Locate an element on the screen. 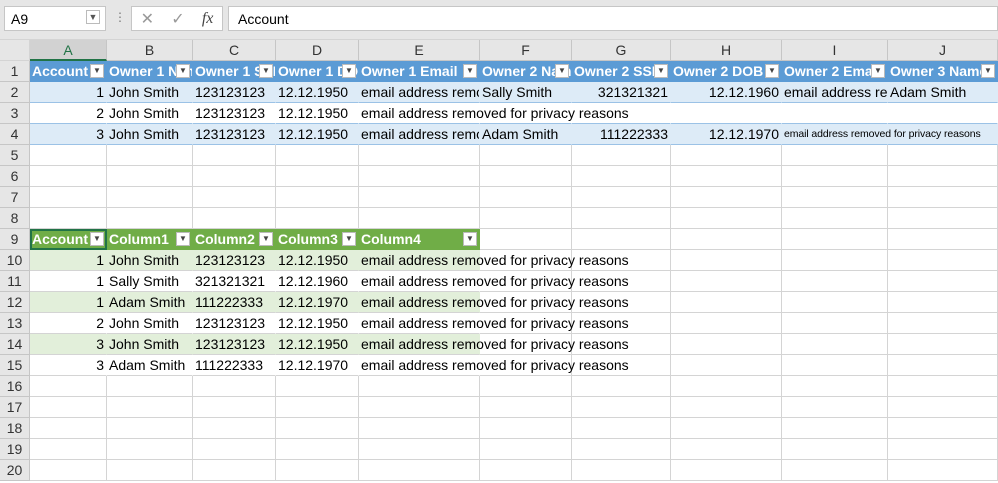 The height and width of the screenshot is (483, 998). table1-header-cell: Owner 2 DOB ▼ is located at coordinates (726, 71).